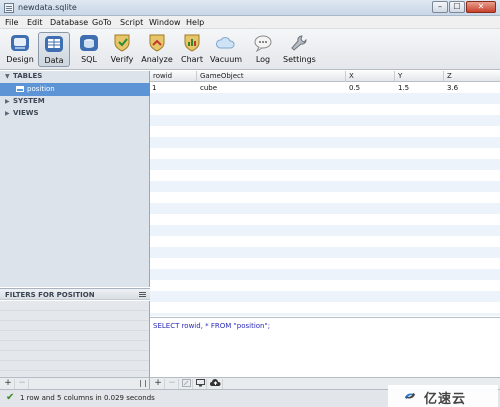 This screenshot has height=407, width=500. Describe the element at coordinates (173, 76) in the screenshot. I see `column-header-rowid: rowid` at that location.